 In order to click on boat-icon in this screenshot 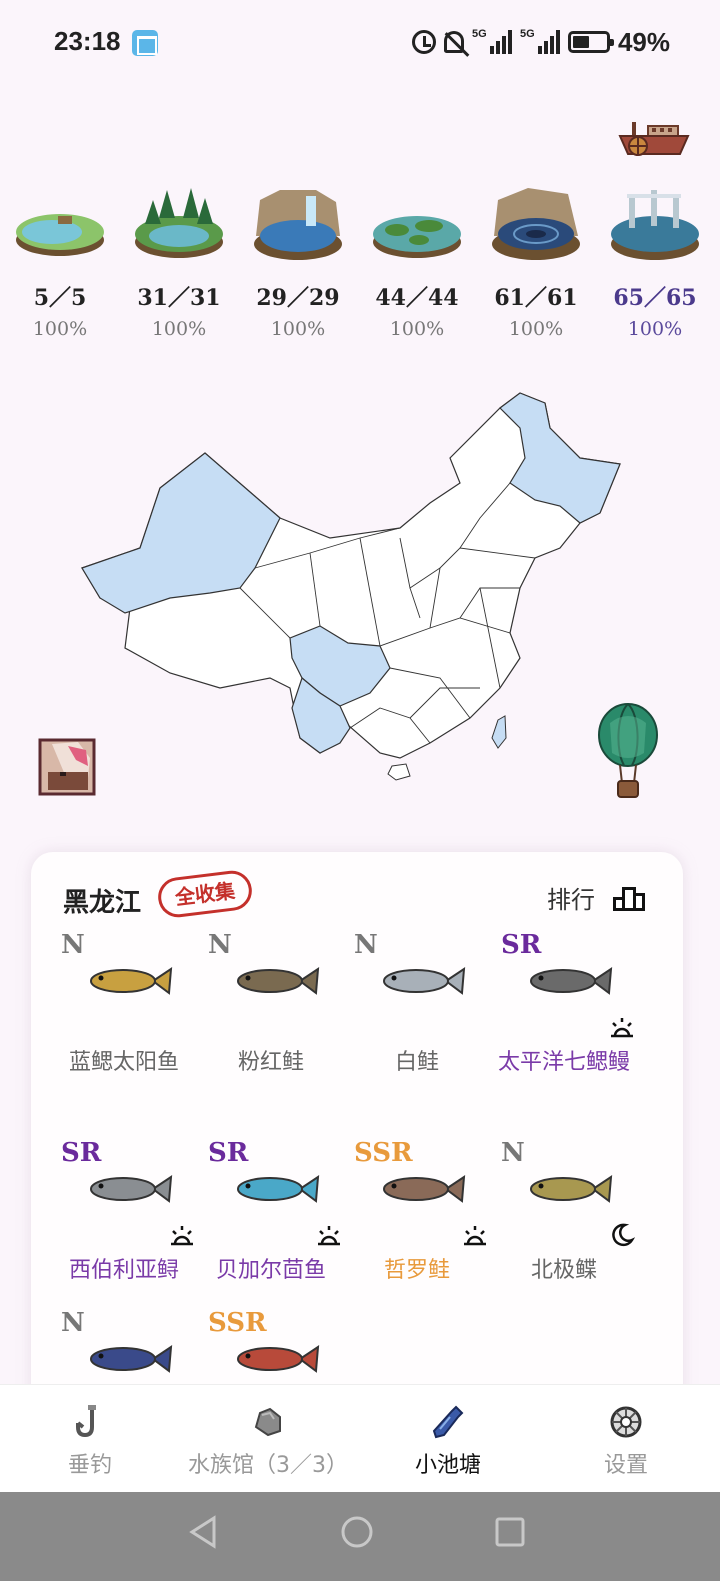, I will do `click(654, 140)`.